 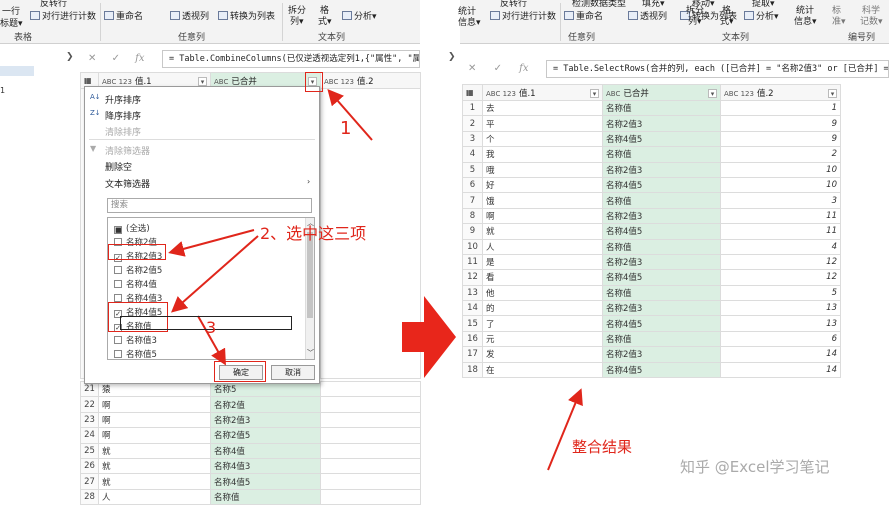 What do you see at coordinates (250, 466) in the screenshot?
I see `table-row: 26 就名称4值3` at bounding box center [250, 466].